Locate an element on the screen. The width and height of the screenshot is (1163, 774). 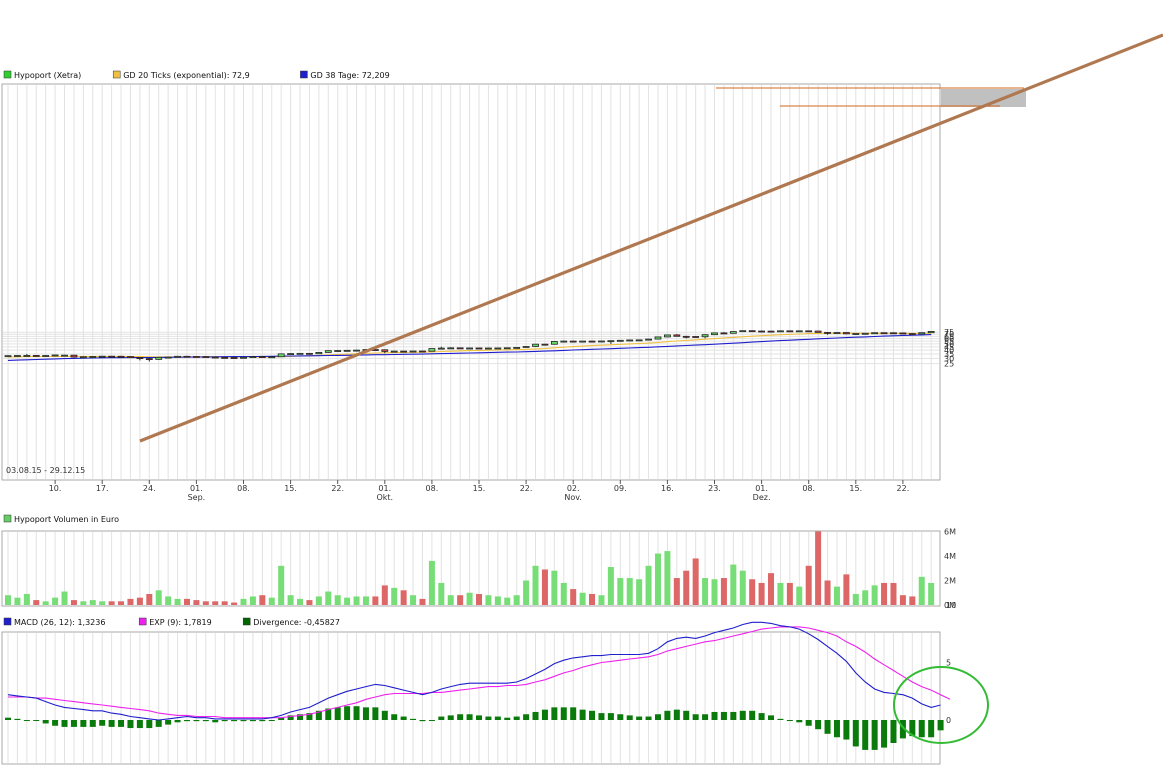
time-tick-label: 10. is located at coordinates (55, 488).